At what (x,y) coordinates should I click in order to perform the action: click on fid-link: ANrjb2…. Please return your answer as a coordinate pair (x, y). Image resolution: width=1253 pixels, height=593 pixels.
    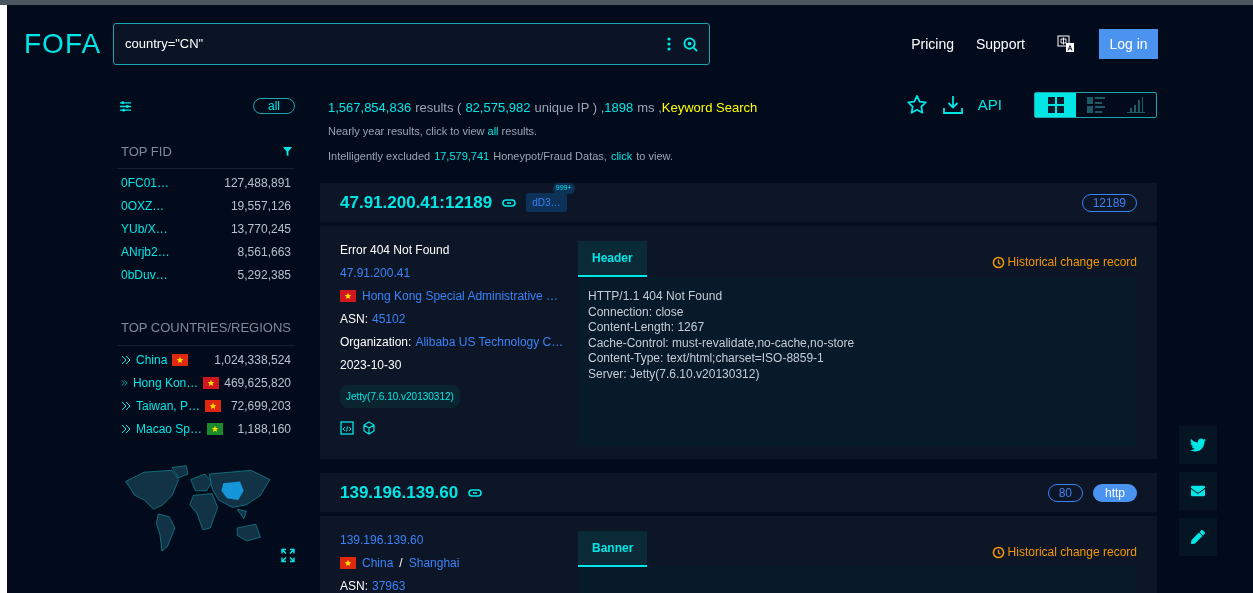
    Looking at the image, I should click on (145, 252).